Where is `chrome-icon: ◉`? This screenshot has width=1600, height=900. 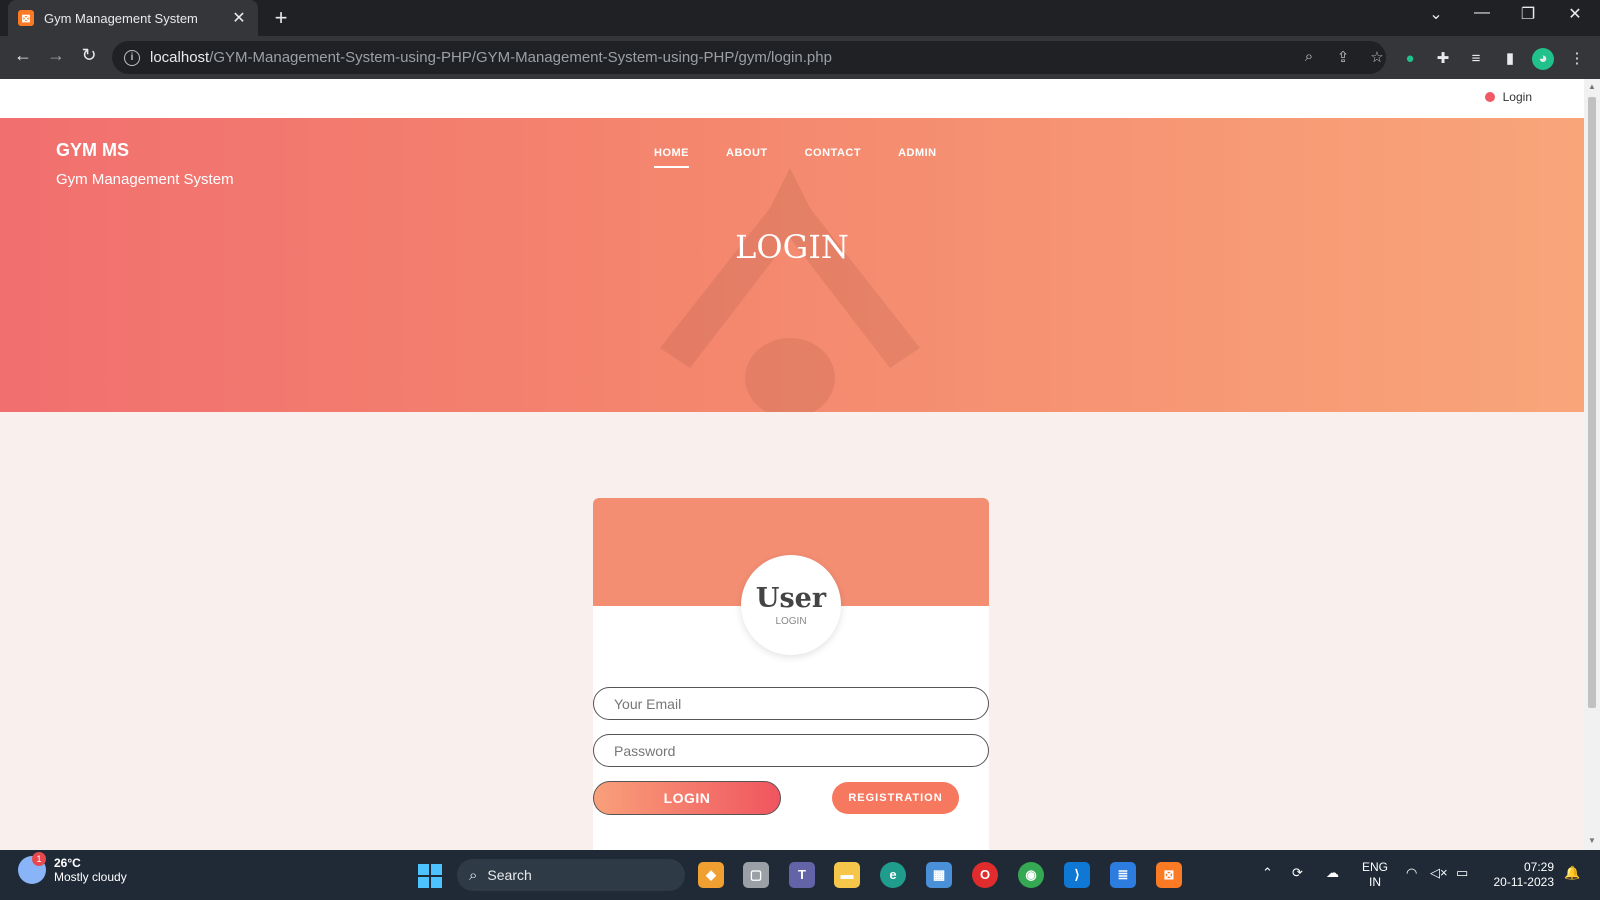
chrome-icon: ◉ is located at coordinates (1031, 875).